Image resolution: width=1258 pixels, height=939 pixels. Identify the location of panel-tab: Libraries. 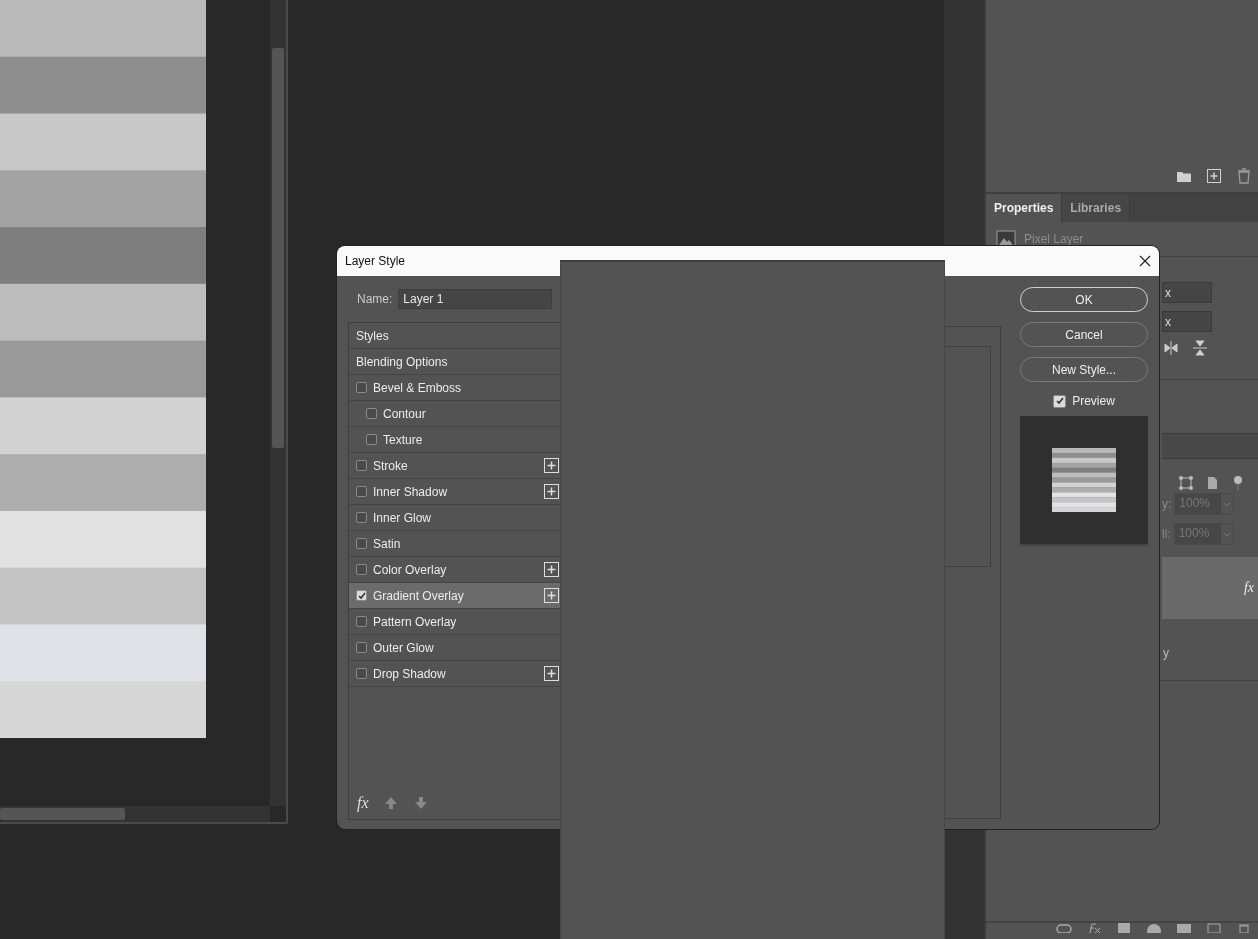
(1096, 208).